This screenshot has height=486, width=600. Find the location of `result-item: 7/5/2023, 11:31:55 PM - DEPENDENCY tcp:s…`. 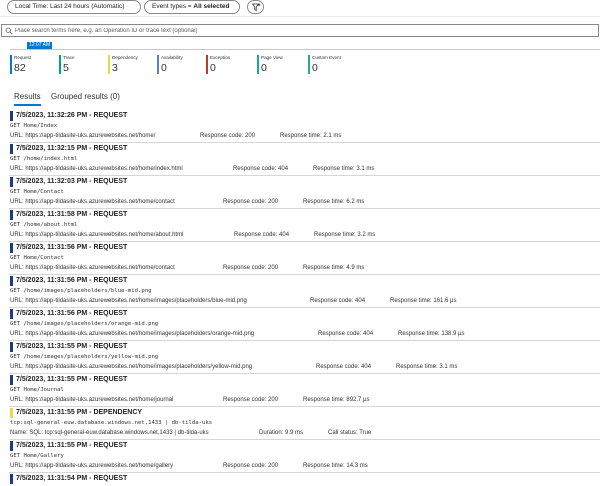

result-item: 7/5/2023, 11:31:55 PM - DEPENDENCY tcp:s… is located at coordinates (305, 424).